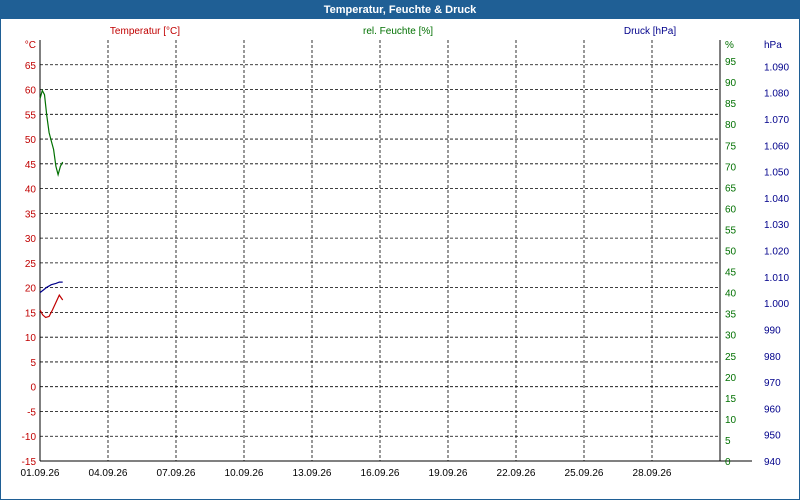 The width and height of the screenshot is (800, 500). What do you see at coordinates (51, 306) in the screenshot?
I see `series-line-left` at bounding box center [51, 306].